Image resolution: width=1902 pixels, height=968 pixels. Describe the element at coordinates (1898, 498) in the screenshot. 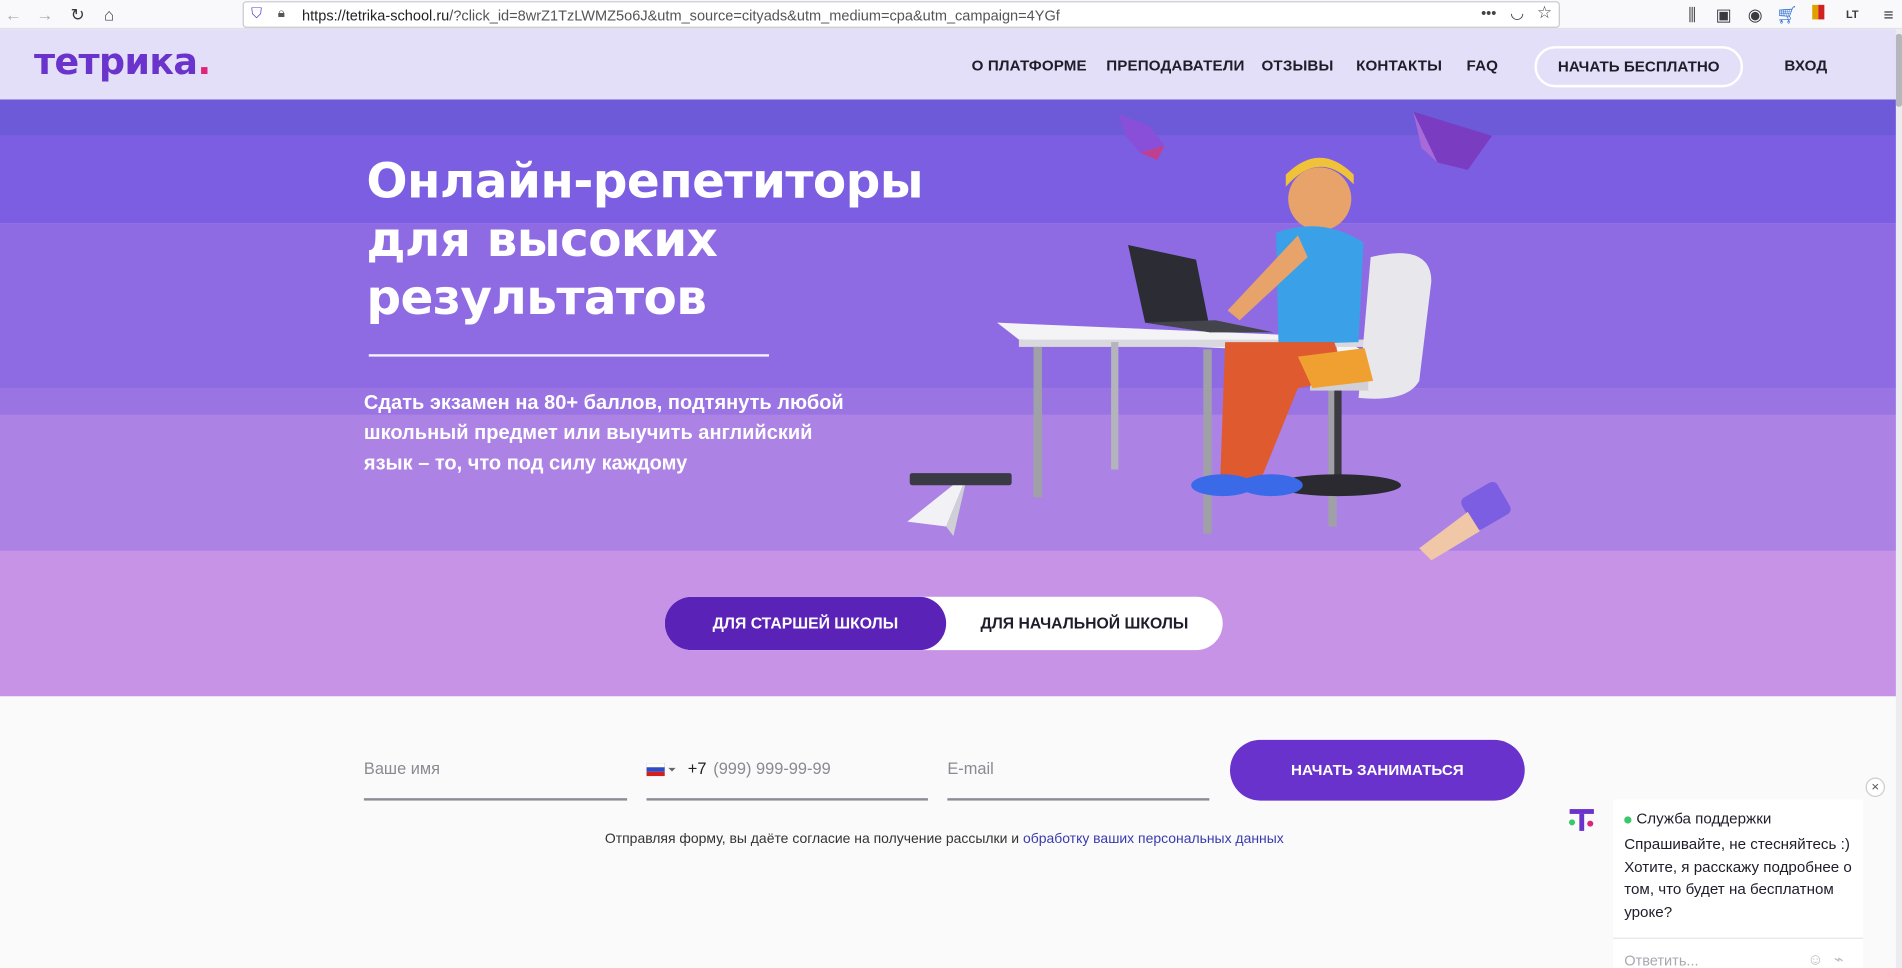

I see `scrollbar` at that location.